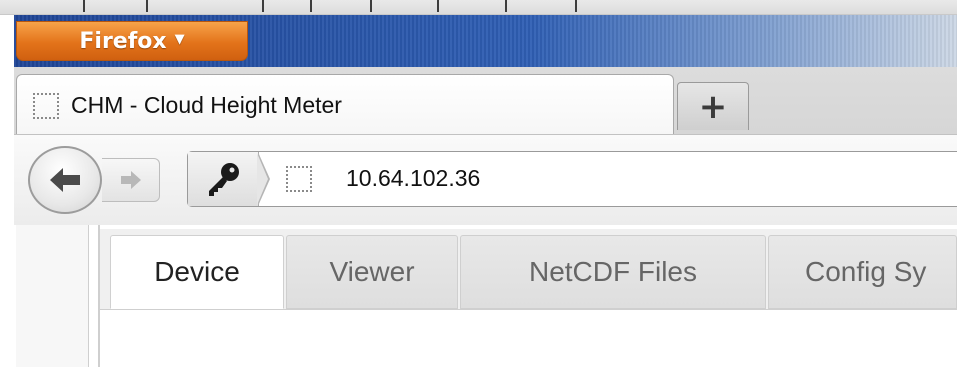 Image resolution: width=957 pixels, height=367 pixels. Describe the element at coordinates (206, 105) in the screenshot. I see `tab-title: CHM - Cloud Height Meter` at that location.